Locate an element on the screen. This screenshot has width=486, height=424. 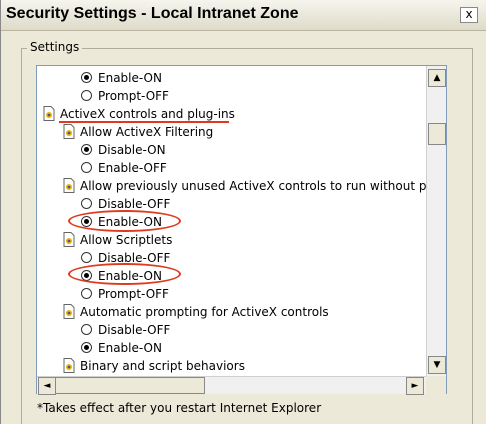
annotation-underline is located at coordinates (144, 122).